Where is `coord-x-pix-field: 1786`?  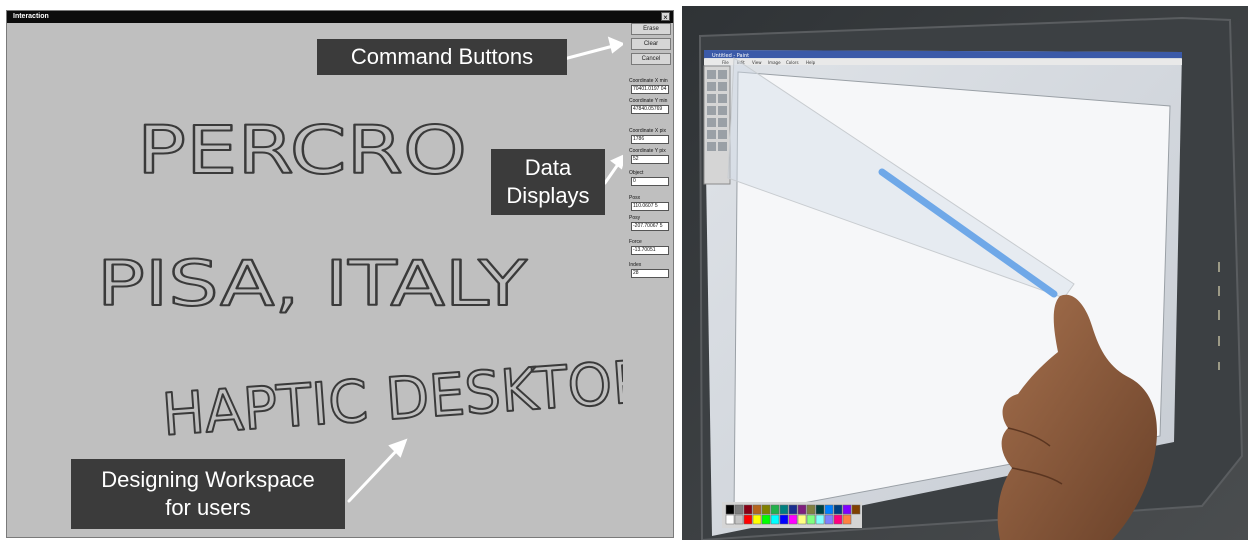 coord-x-pix-field: 1786 is located at coordinates (650, 139).